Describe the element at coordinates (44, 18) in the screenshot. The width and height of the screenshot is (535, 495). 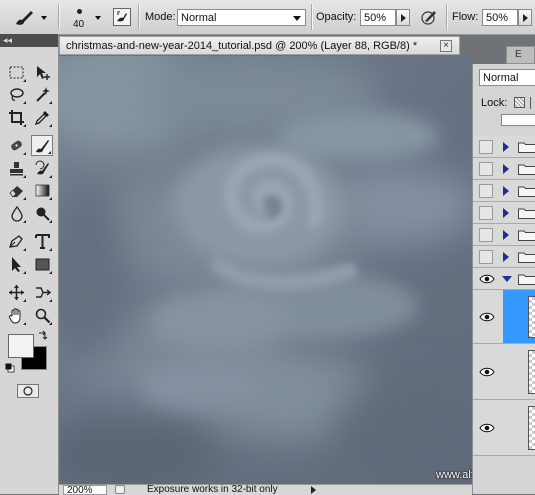
I see `preset-dropdown-arrow` at that location.